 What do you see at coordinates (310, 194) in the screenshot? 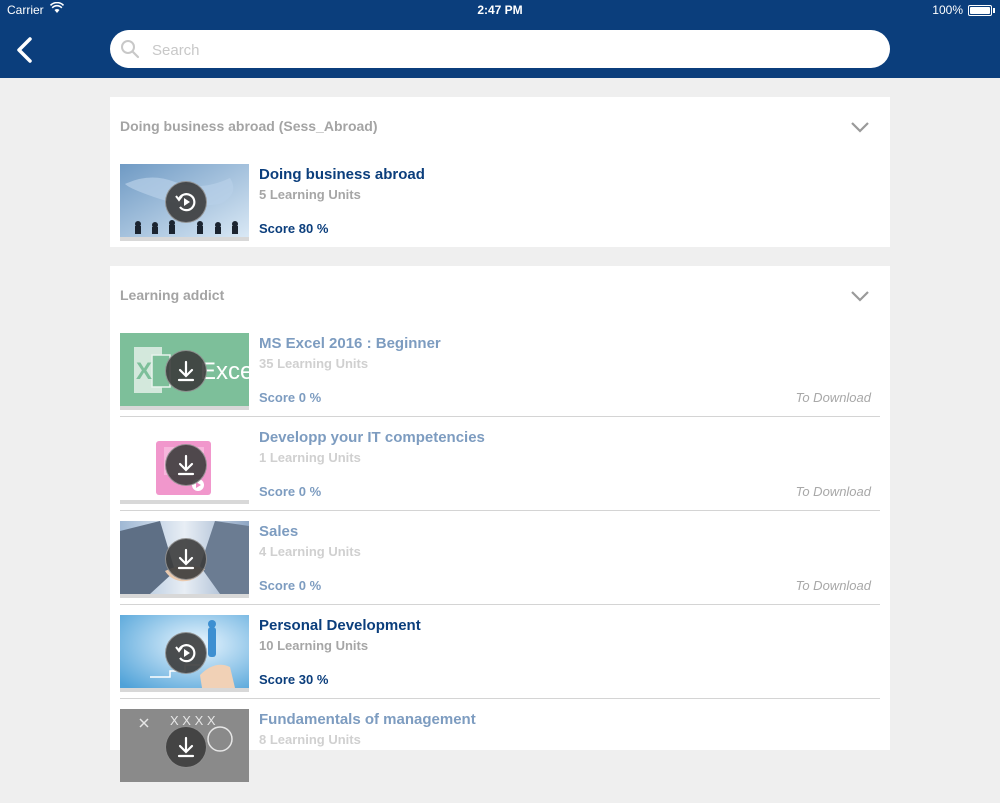
I see `course-units: 5 Learning Units` at bounding box center [310, 194].